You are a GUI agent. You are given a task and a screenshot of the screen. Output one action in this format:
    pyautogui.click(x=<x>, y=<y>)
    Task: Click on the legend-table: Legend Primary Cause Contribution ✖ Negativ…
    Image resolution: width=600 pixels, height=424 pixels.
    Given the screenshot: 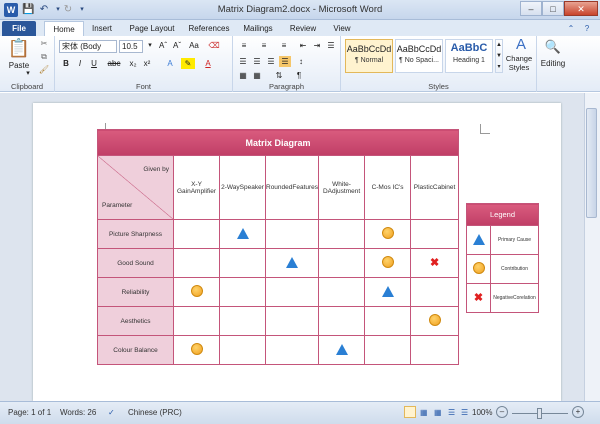 What is the action you would take?
    pyautogui.click(x=502, y=258)
    